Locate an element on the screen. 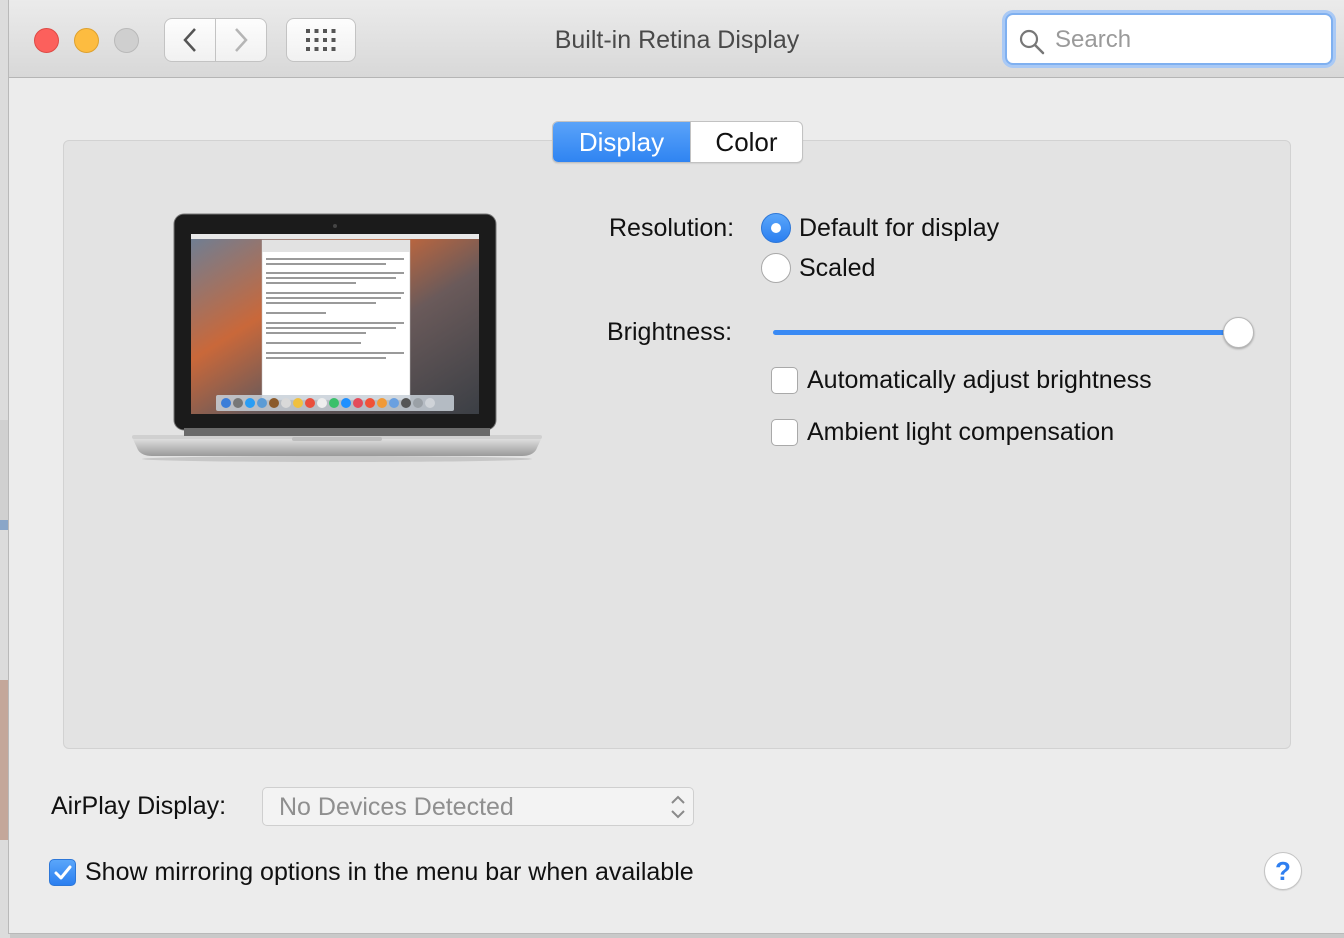  ambient-light-checkbox is located at coordinates (784, 432).